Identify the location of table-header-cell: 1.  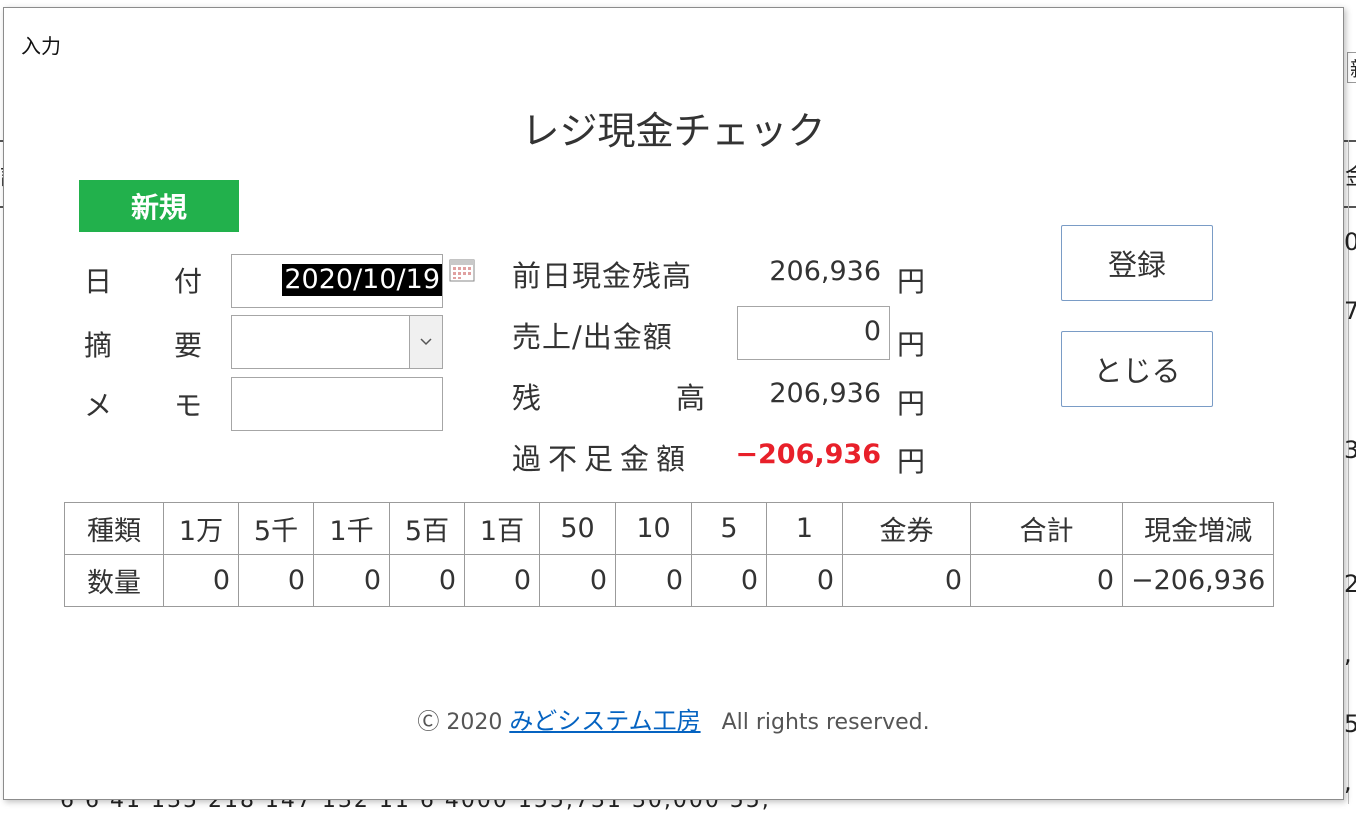
(804, 528).